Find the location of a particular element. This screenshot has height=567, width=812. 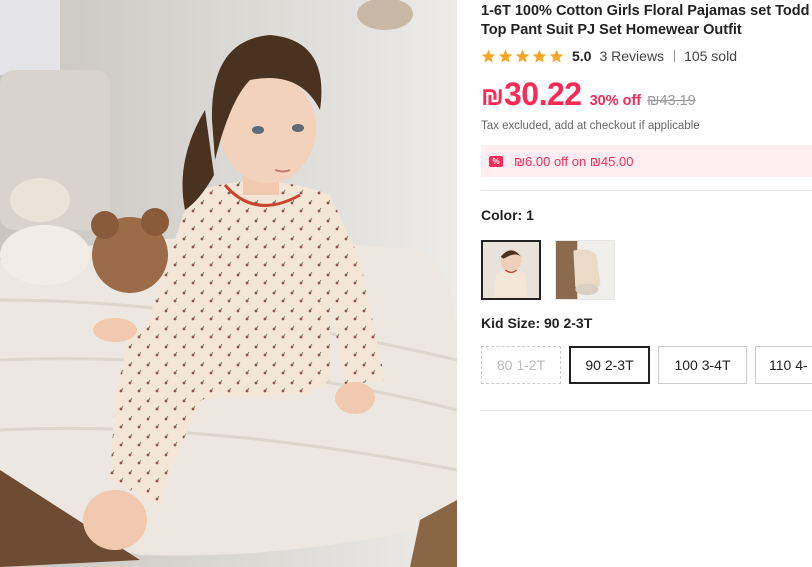

size-option-110: 110 4- is located at coordinates (783, 365).